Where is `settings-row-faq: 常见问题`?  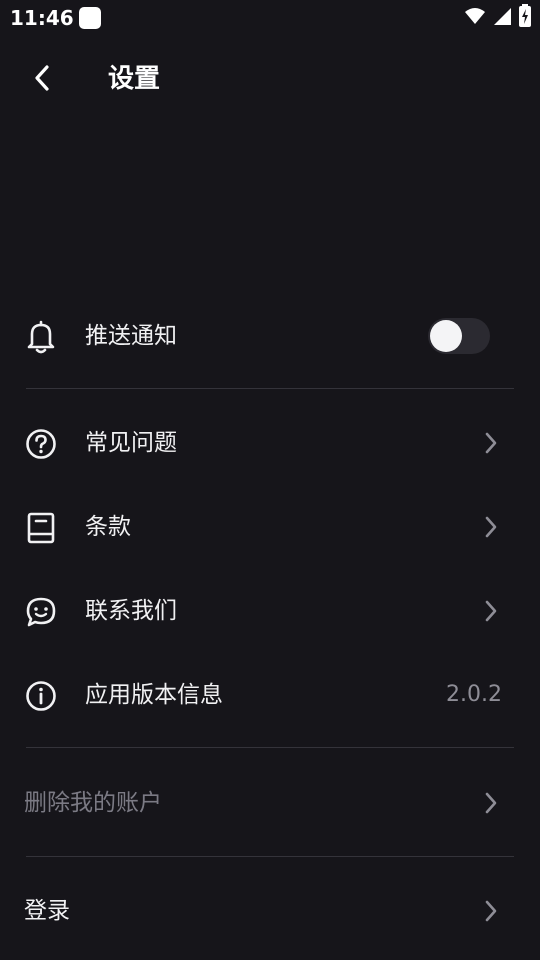 settings-row-faq: 常见问题 is located at coordinates (270, 443).